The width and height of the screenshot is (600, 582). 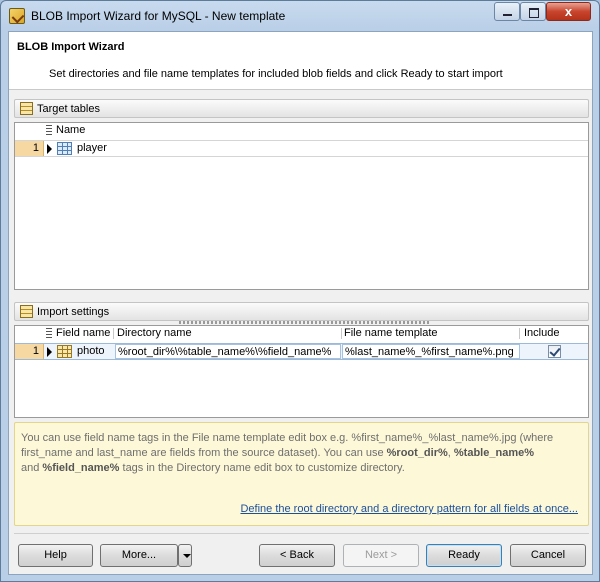 I want to click on panel-splitter, so click(x=304, y=322).